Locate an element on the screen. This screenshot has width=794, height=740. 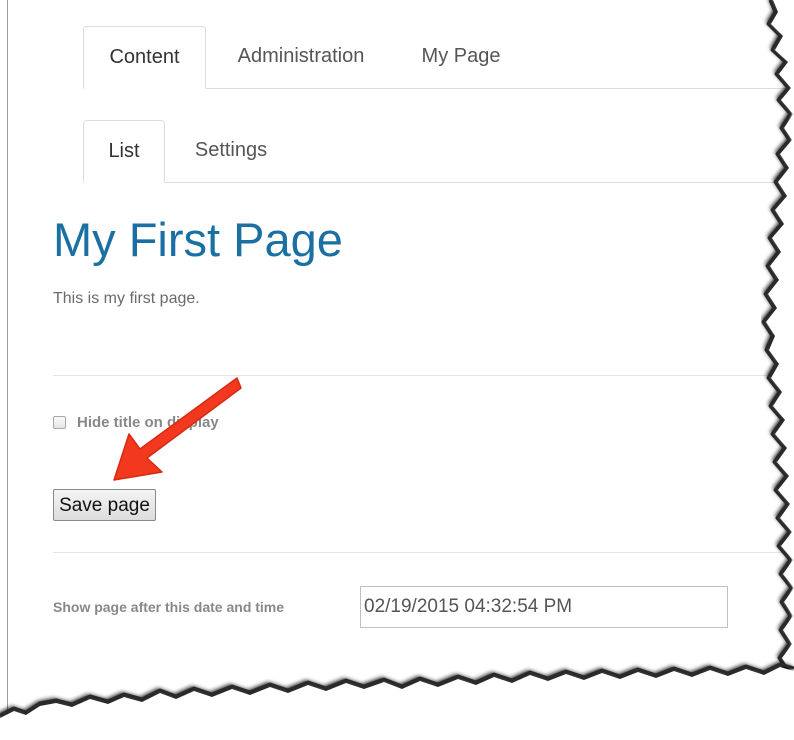
publish-date-input is located at coordinates (544, 607).